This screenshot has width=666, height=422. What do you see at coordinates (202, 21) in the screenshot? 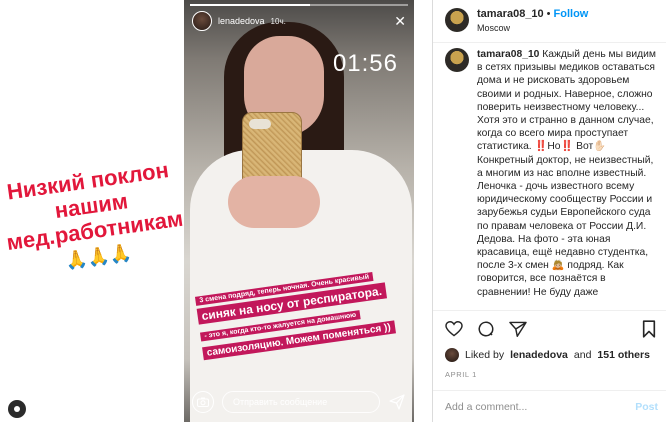
I see `story-avatar` at bounding box center [202, 21].